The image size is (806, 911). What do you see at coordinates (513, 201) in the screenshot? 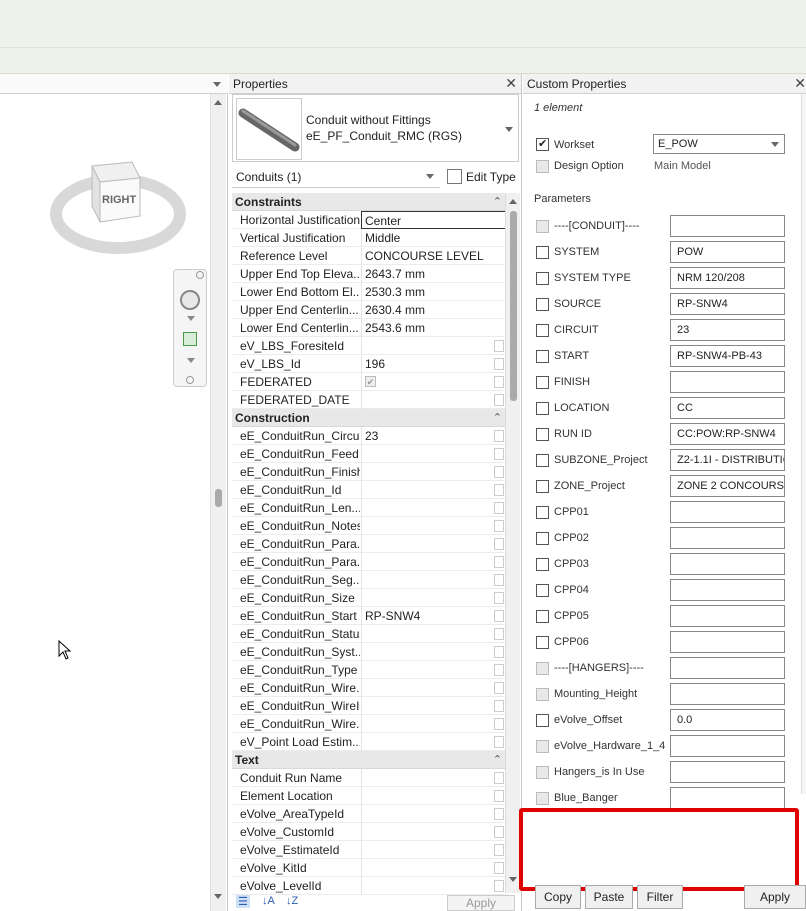
I see `scroll-up-icon` at bounding box center [513, 201].